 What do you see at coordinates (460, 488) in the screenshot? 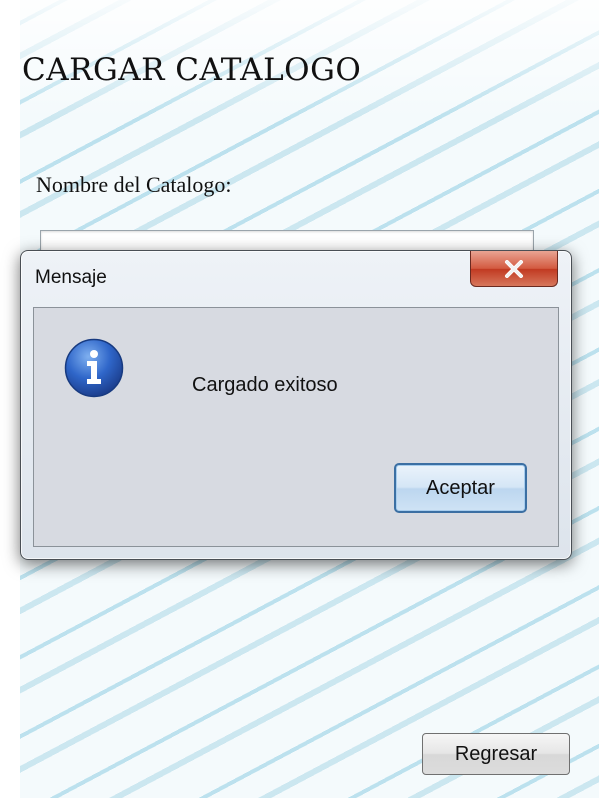
I see `ok-button: Aceptar` at bounding box center [460, 488].